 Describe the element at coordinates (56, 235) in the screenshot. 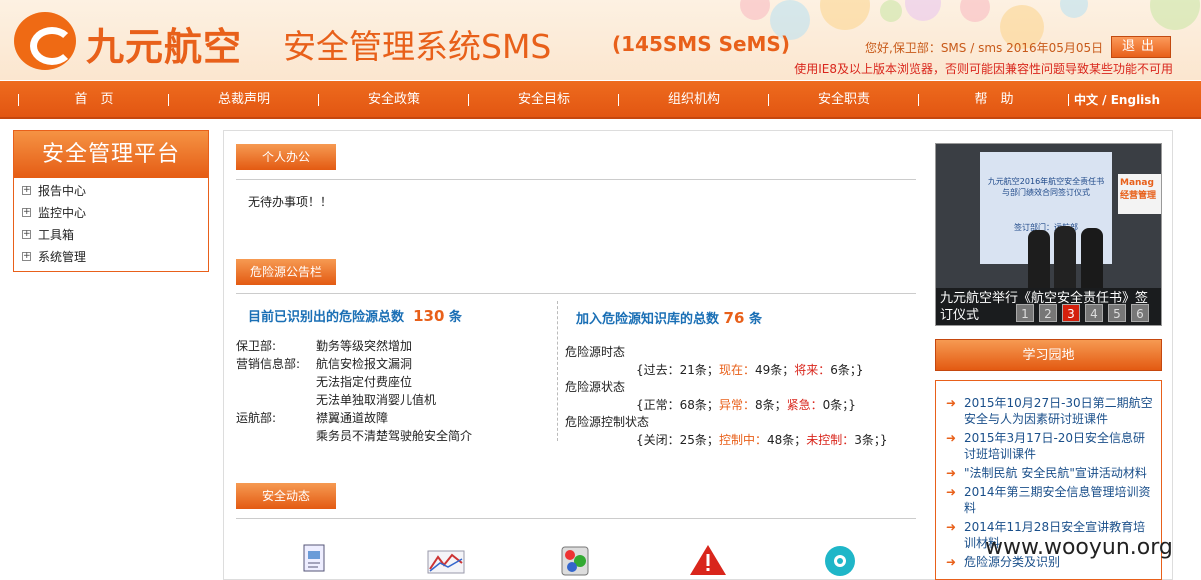

I see `sidebar-item-label: 工具箱` at that location.